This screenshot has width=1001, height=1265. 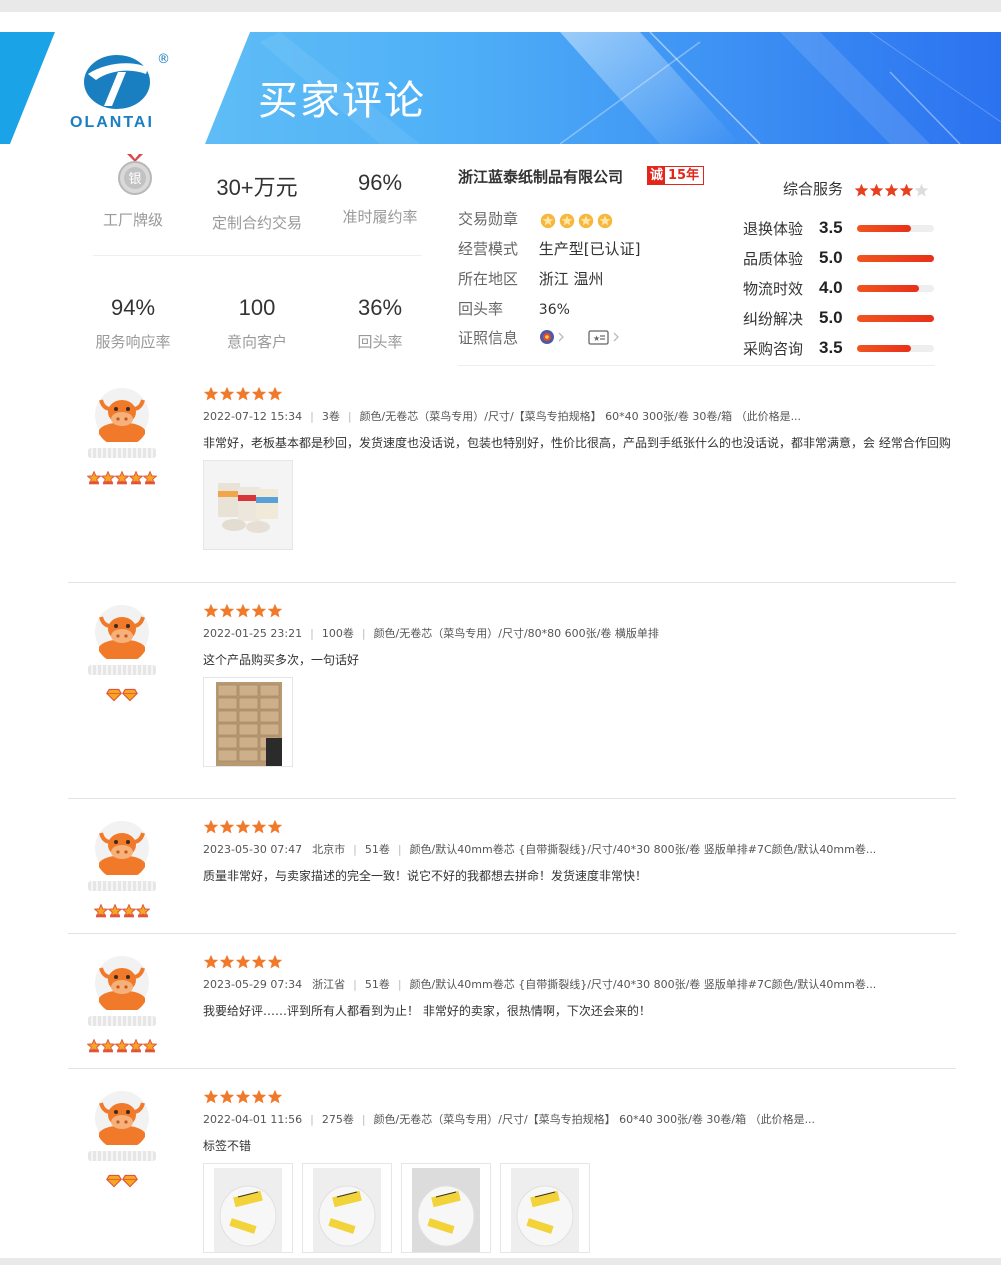 I want to click on score-label: 退换体验, so click(x=773, y=229).